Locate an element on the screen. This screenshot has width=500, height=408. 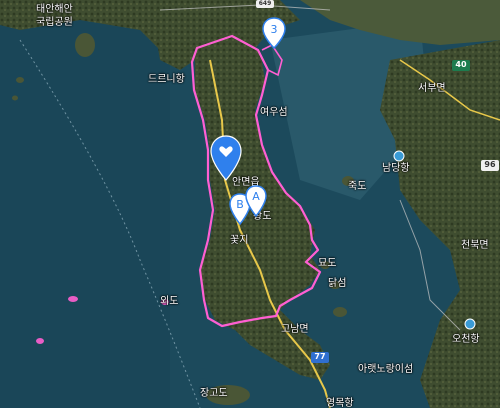
dalseom-label: 닭섬 is located at coordinates (337, 283).